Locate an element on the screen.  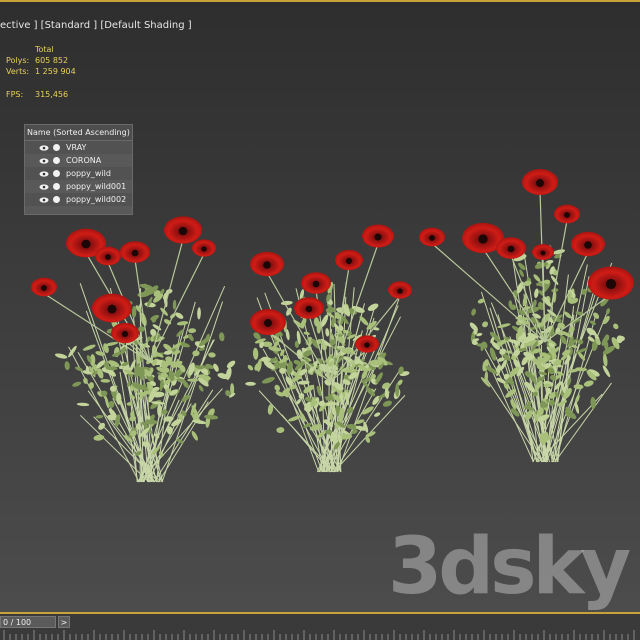
timeline-ruler is located at coordinates (320, 635).